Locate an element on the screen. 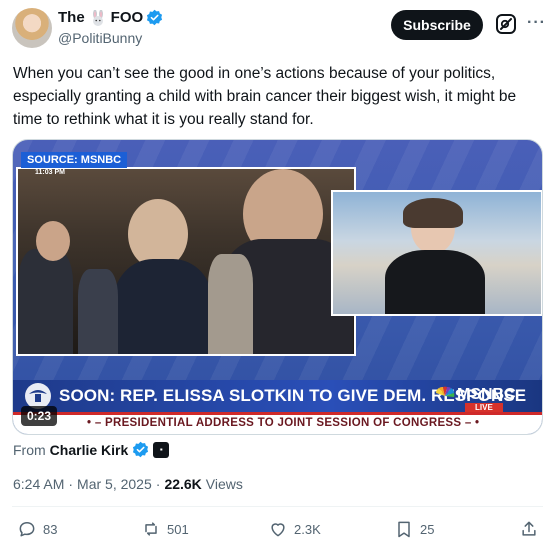  live-badge: LIVE is located at coordinates (484, 407).